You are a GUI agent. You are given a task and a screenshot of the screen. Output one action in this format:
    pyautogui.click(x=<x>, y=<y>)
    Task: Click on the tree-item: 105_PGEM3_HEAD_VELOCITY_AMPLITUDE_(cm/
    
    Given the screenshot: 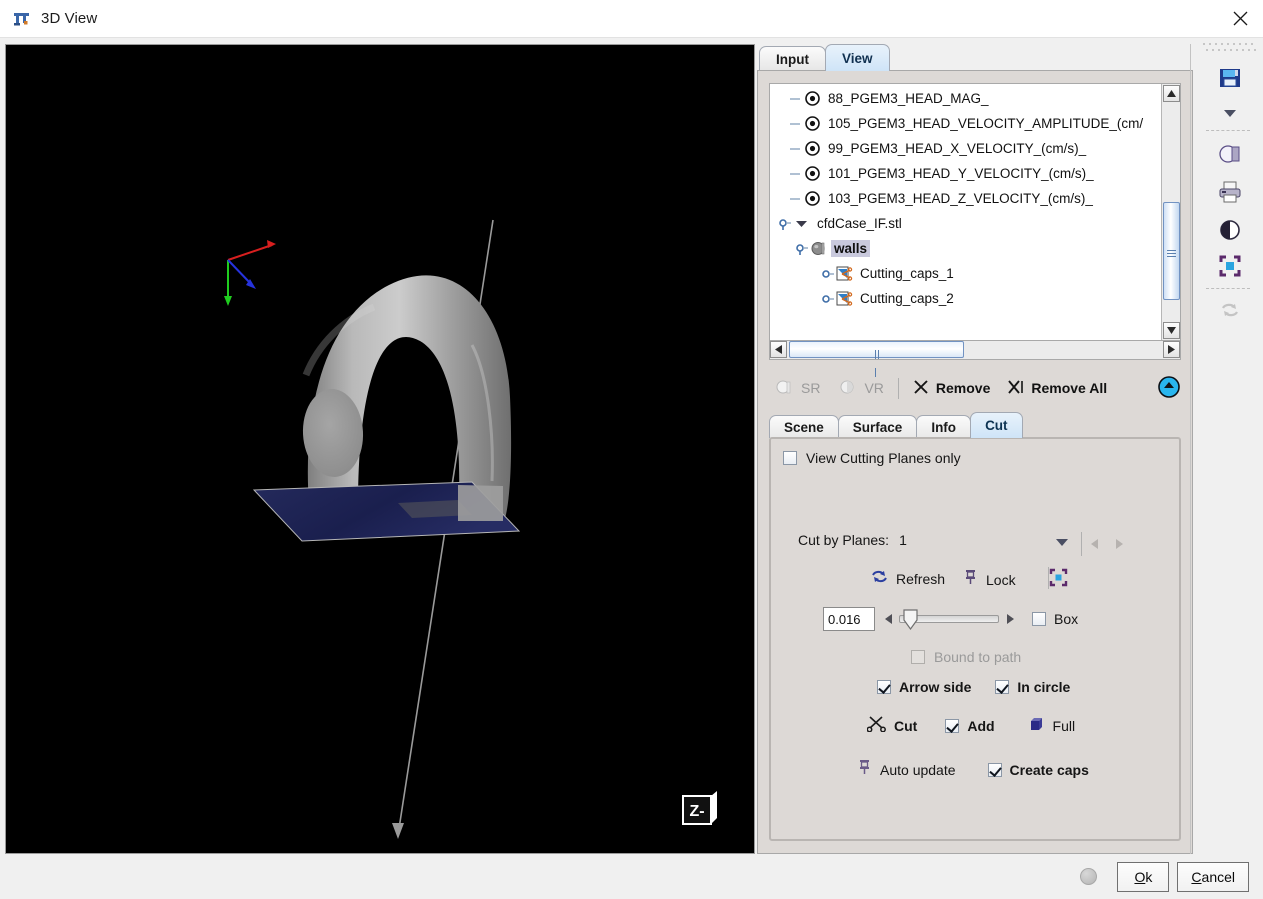 What is the action you would take?
    pyautogui.click(x=965, y=123)
    